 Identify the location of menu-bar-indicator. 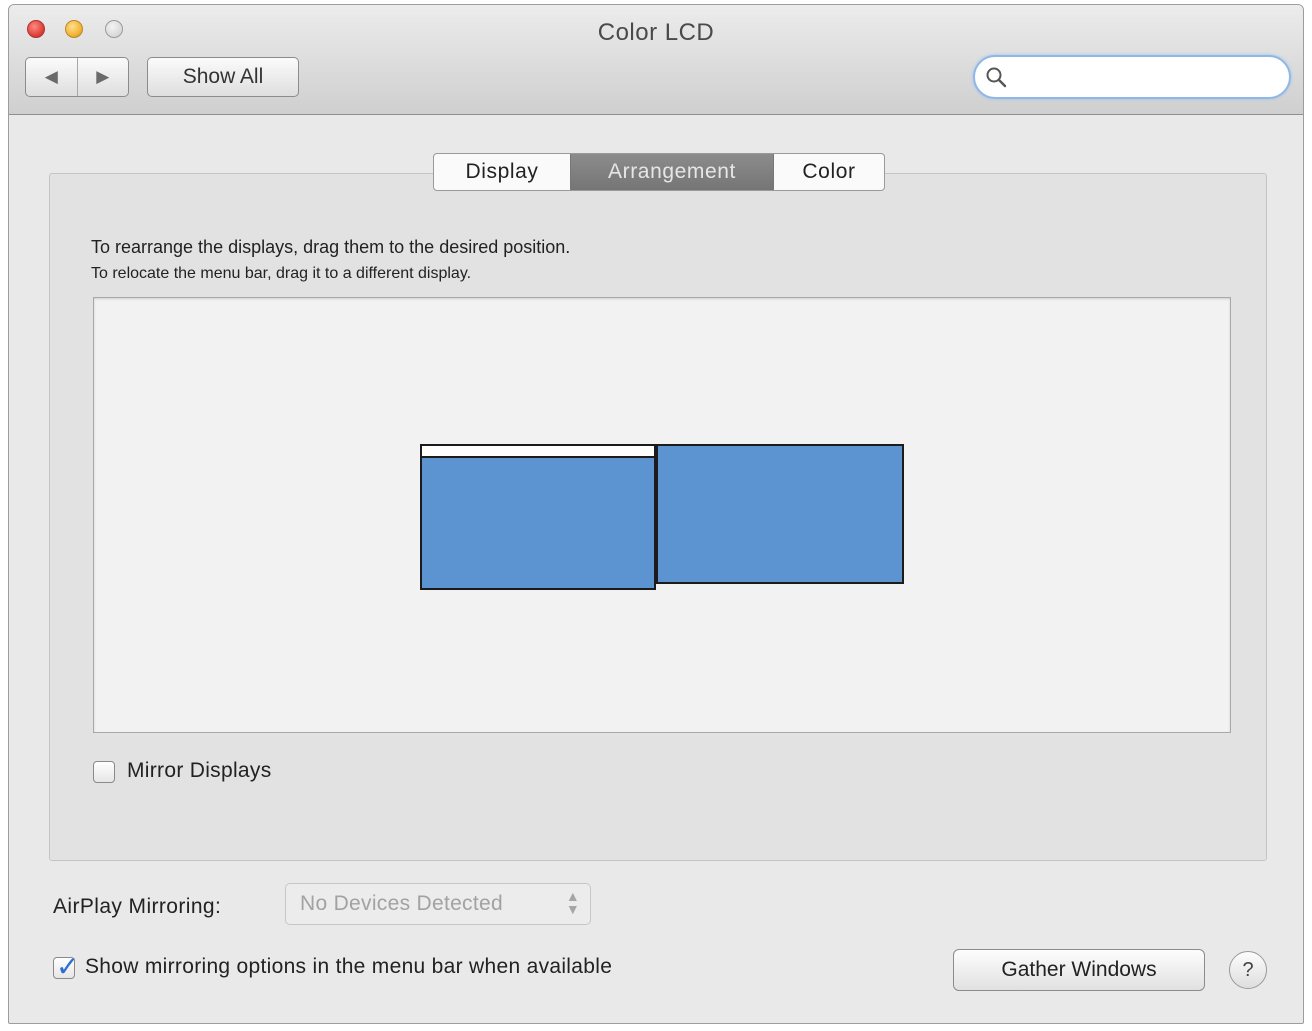
(538, 452).